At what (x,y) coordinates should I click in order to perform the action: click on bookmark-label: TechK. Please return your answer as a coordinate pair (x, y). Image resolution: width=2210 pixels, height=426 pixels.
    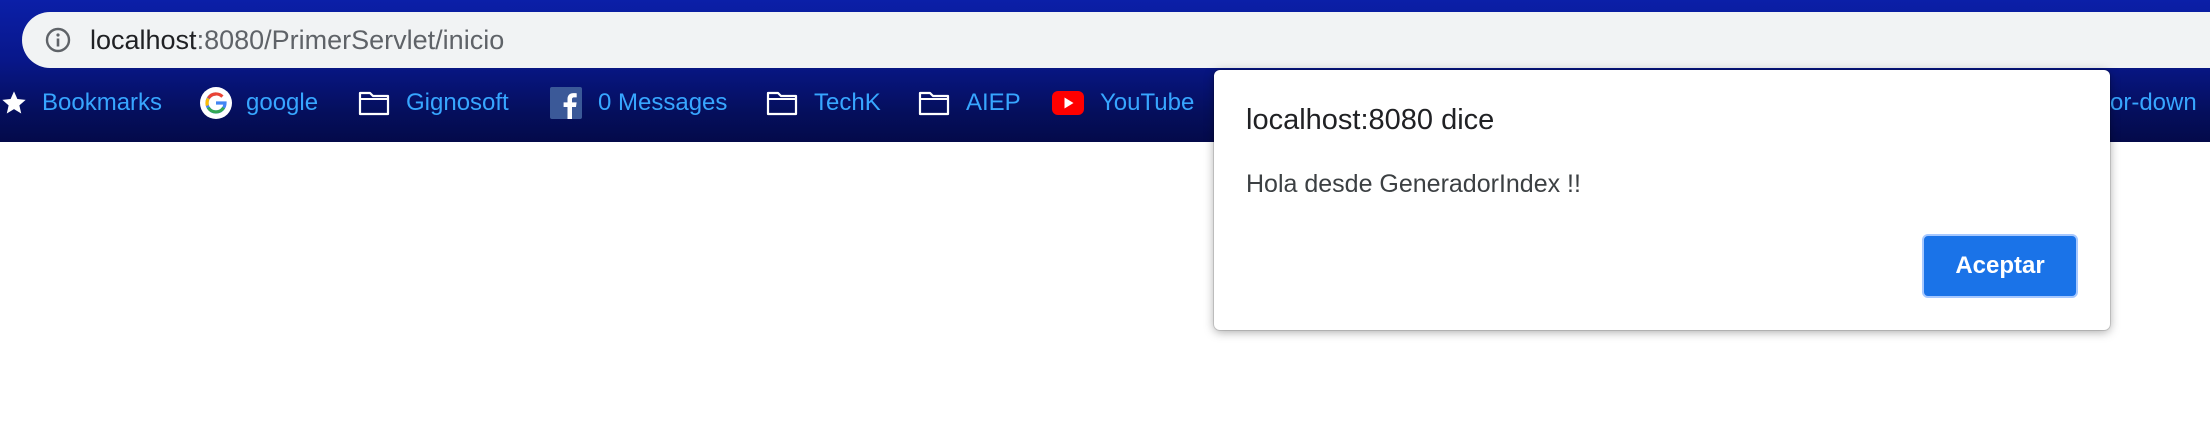
    Looking at the image, I should click on (847, 102).